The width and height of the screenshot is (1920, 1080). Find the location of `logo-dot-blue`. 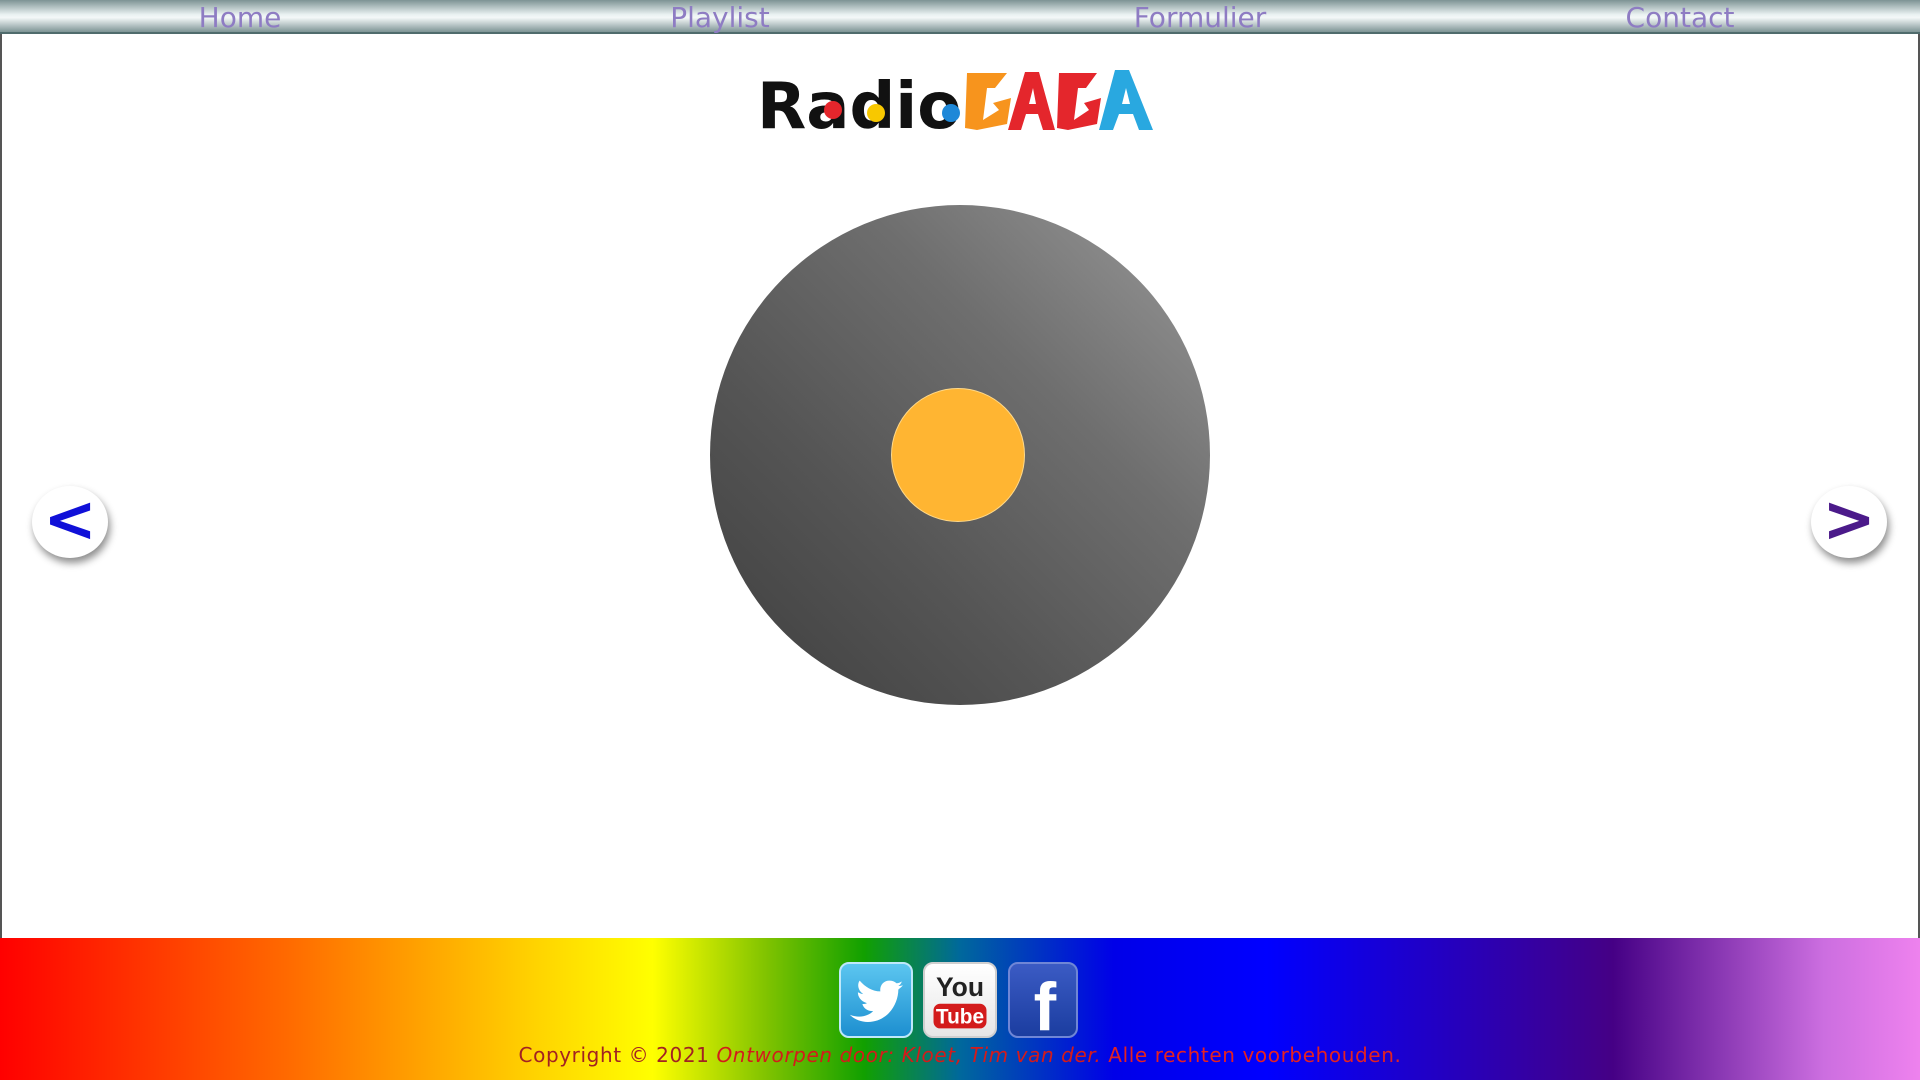

logo-dot-blue is located at coordinates (951, 113).